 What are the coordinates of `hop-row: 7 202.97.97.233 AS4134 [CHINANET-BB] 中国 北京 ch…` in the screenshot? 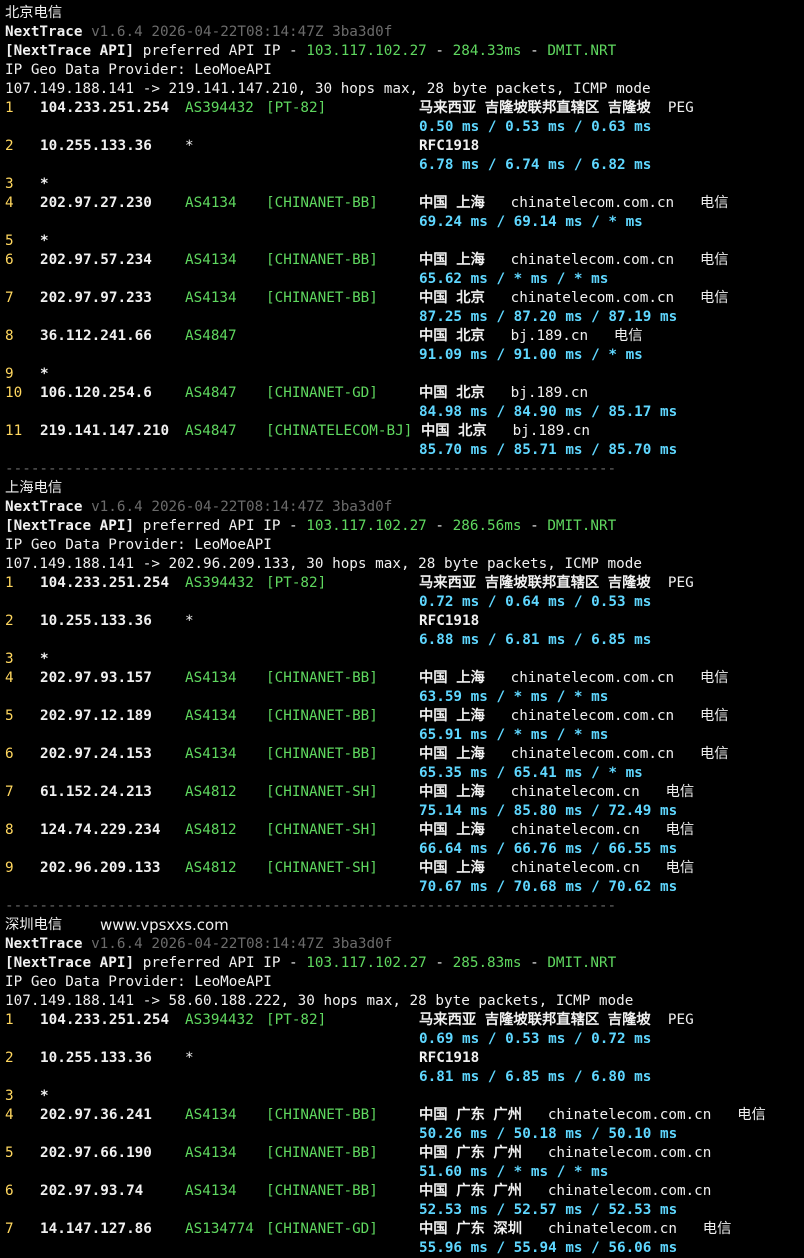 It's located at (404, 298).